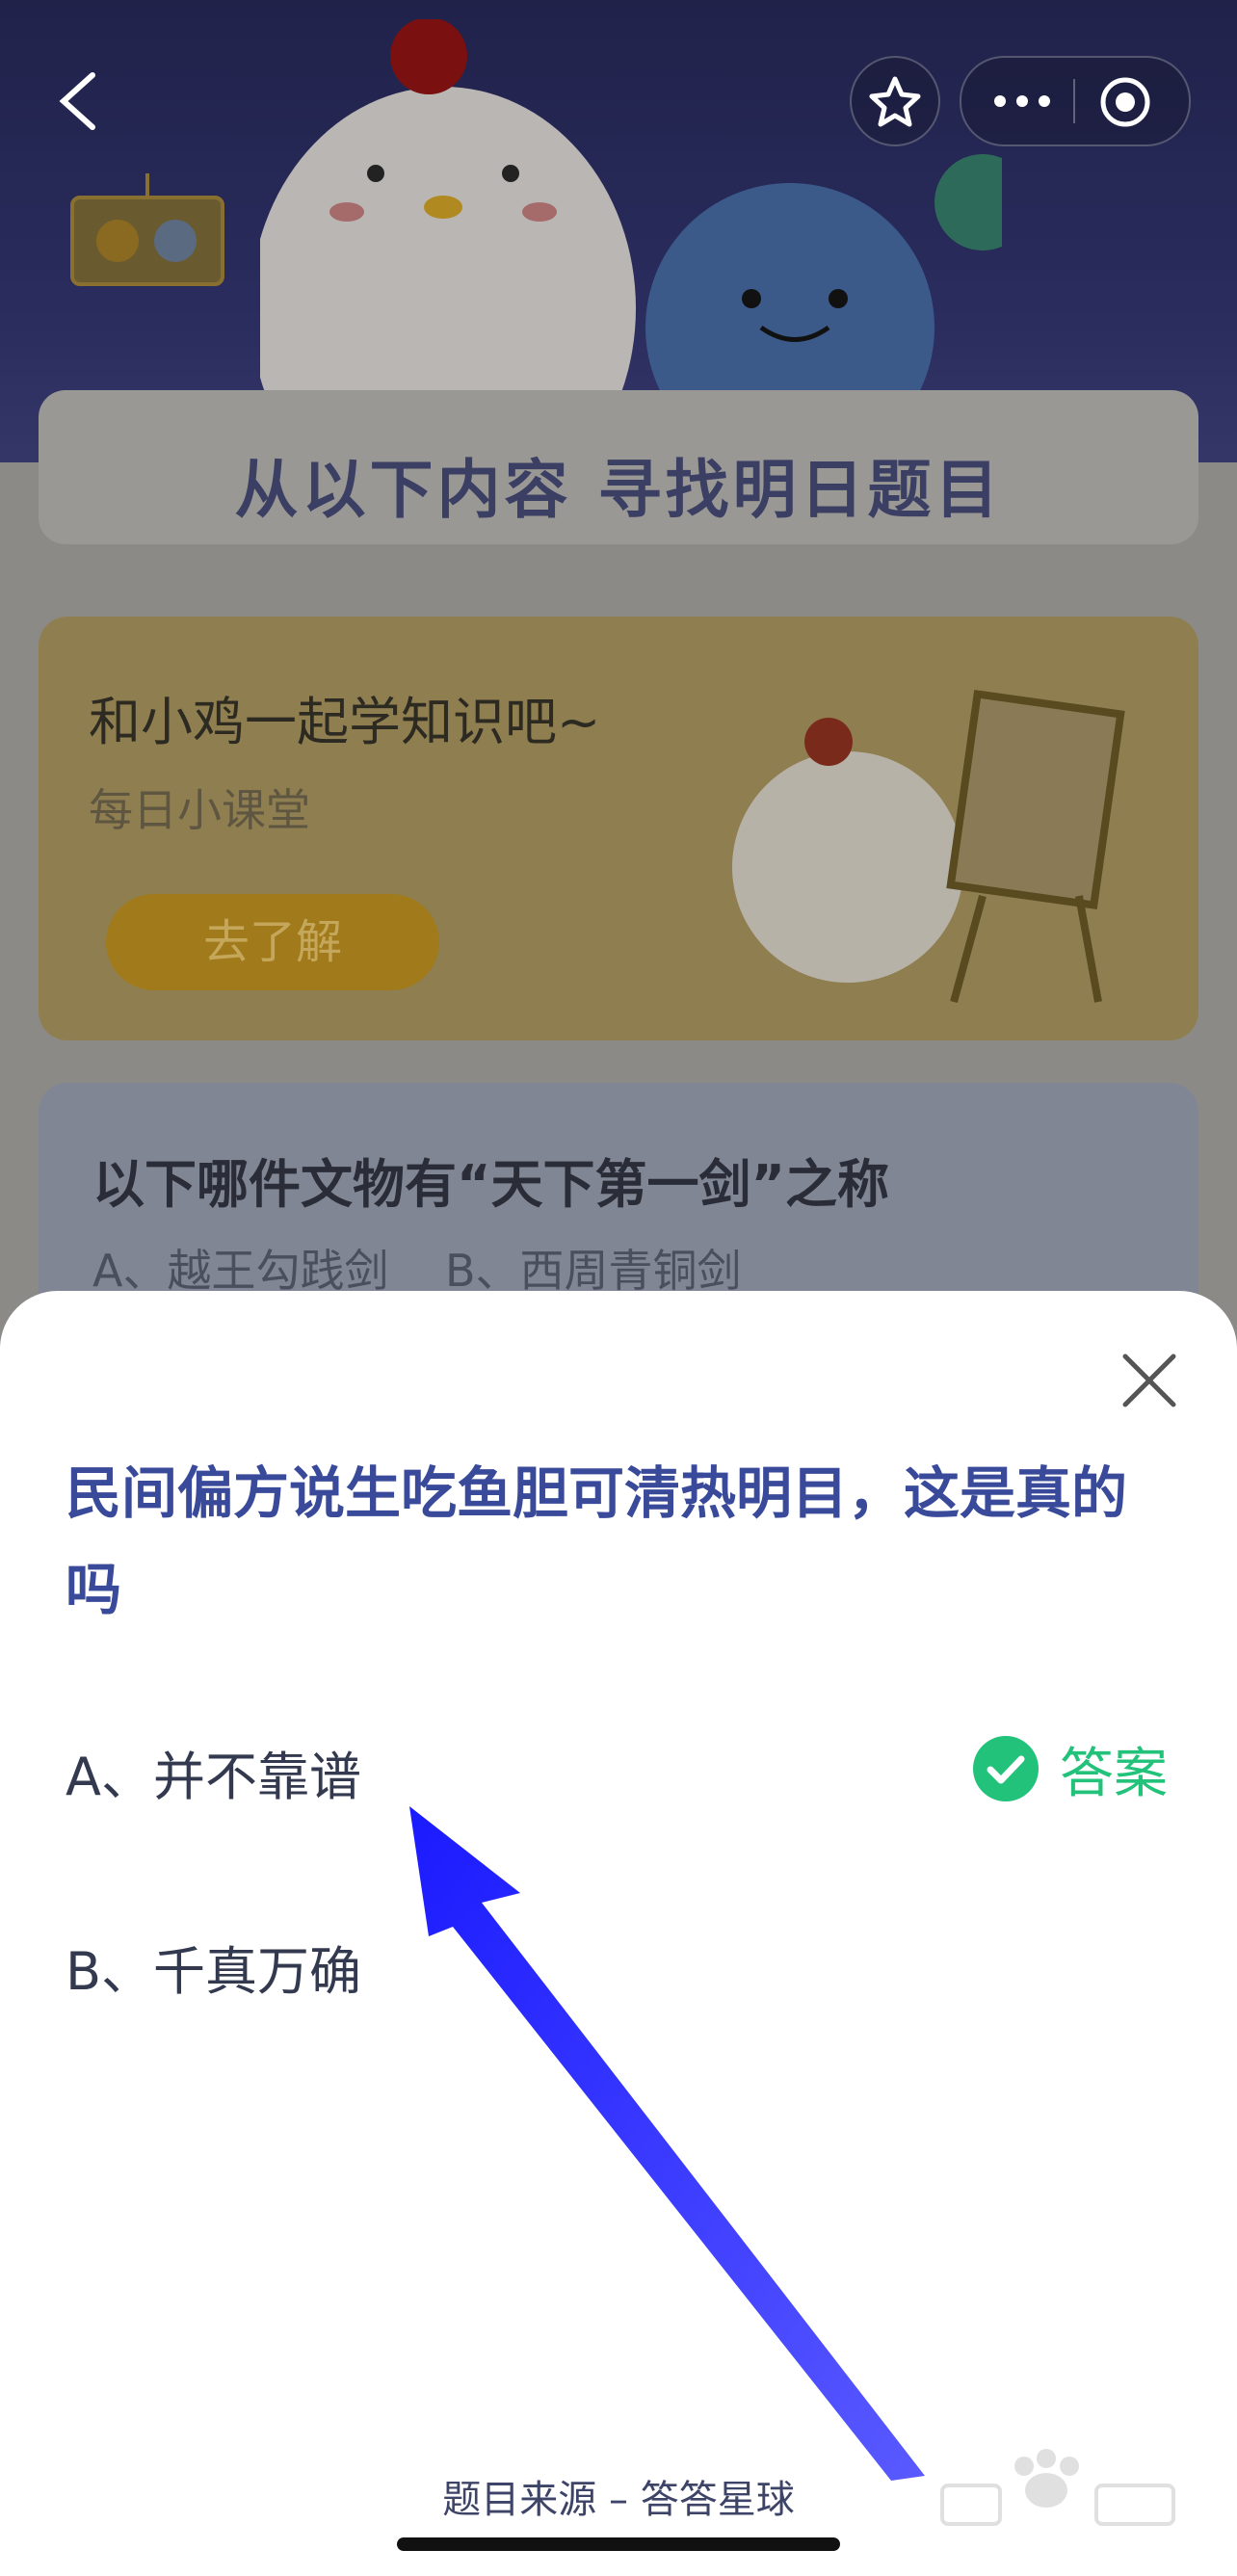  What do you see at coordinates (1022, 101) in the screenshot?
I see `more-icon` at bounding box center [1022, 101].